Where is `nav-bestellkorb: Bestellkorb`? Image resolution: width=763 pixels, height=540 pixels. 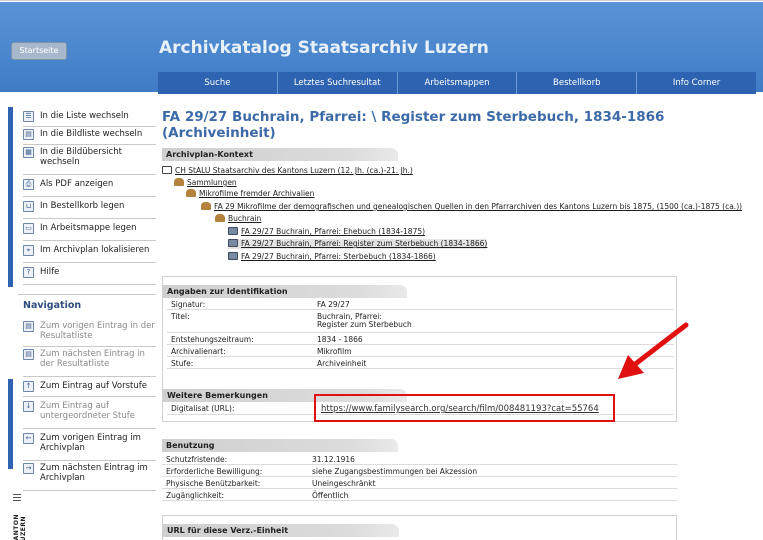 nav-bestellkorb: Bestellkorb is located at coordinates (576, 83).